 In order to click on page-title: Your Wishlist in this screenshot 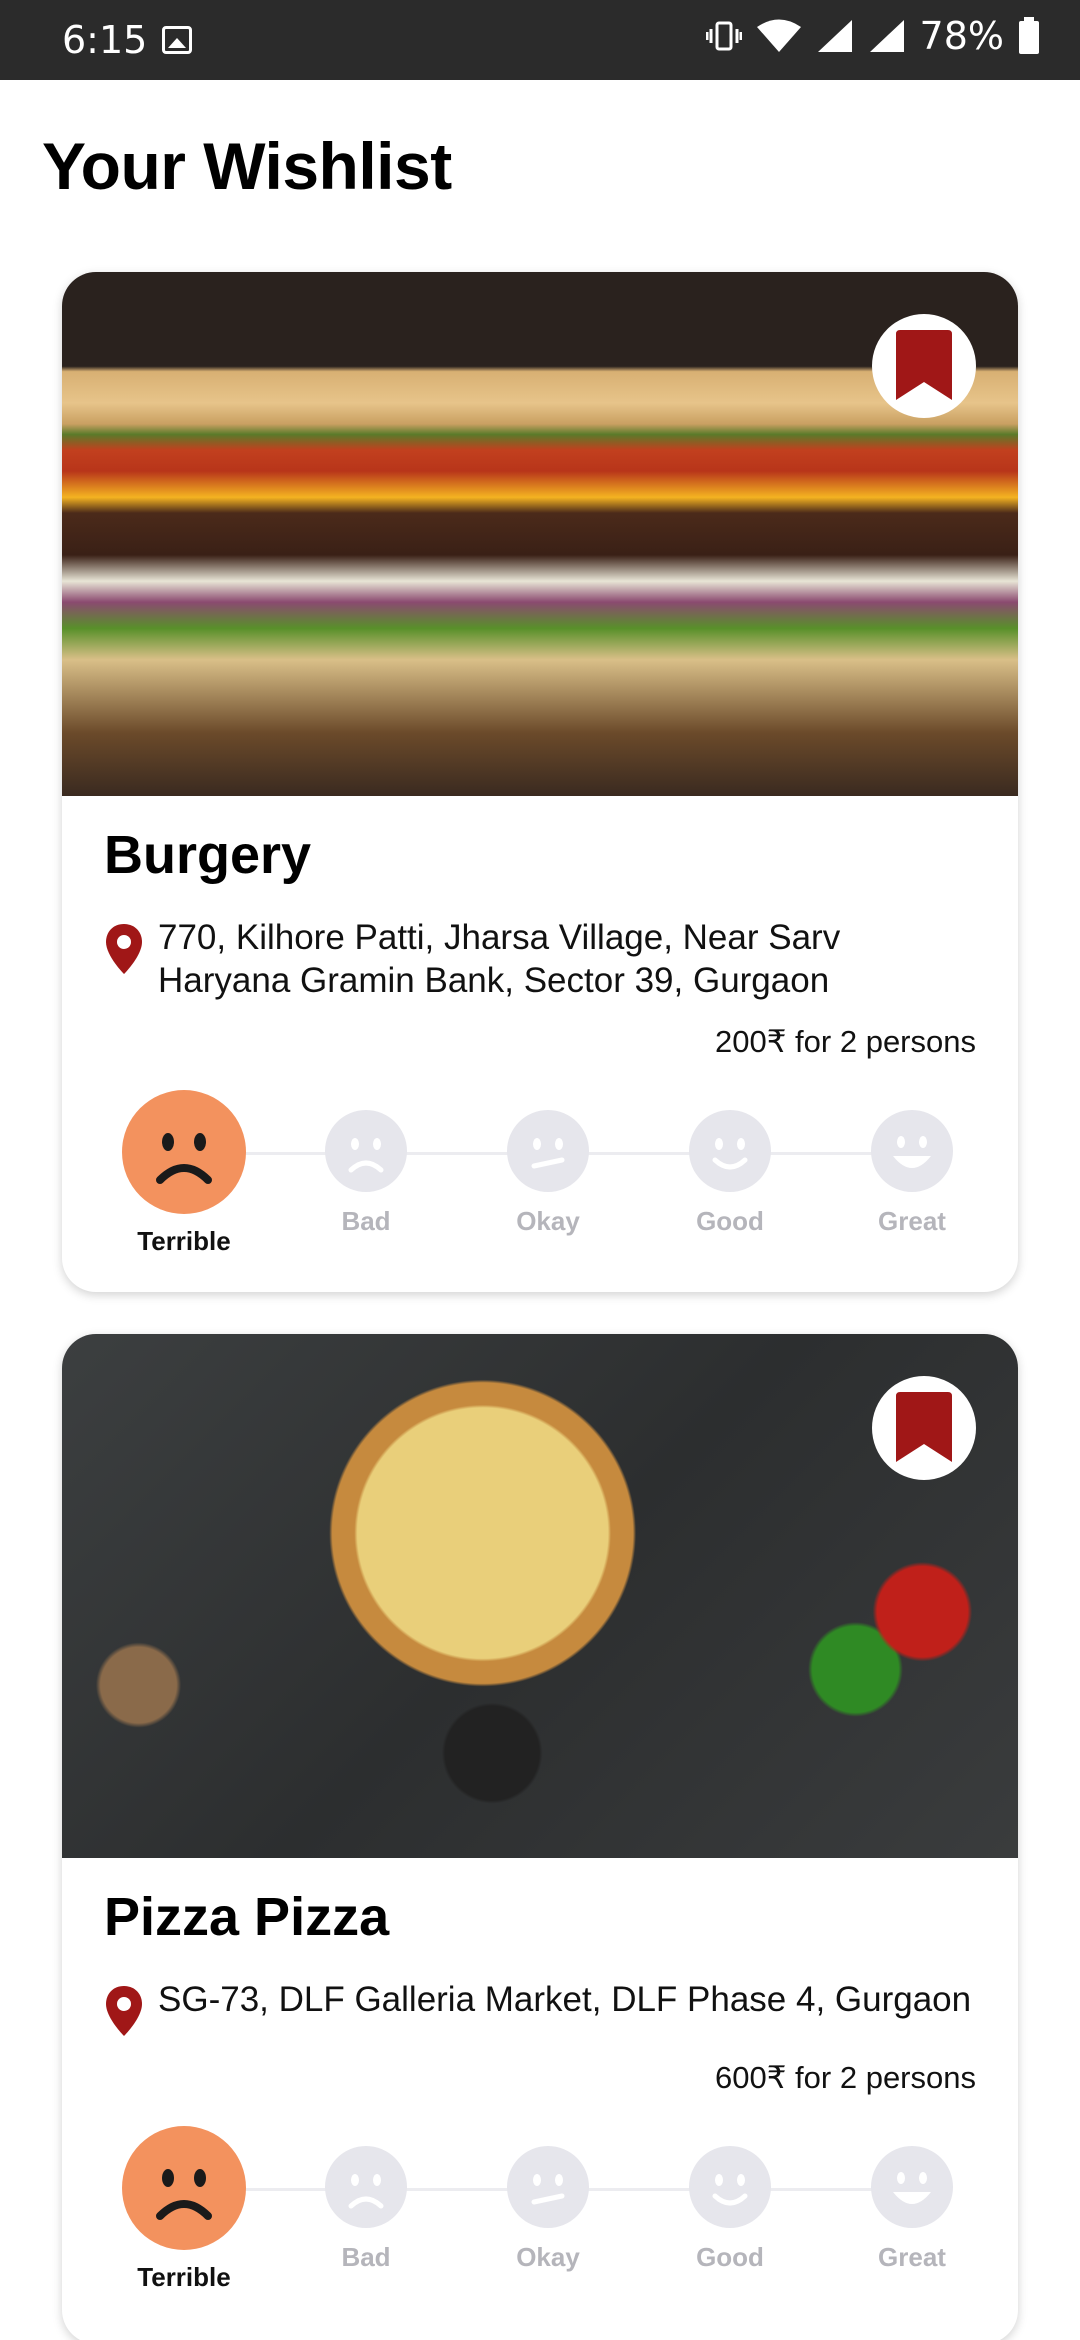, I will do `click(247, 166)`.